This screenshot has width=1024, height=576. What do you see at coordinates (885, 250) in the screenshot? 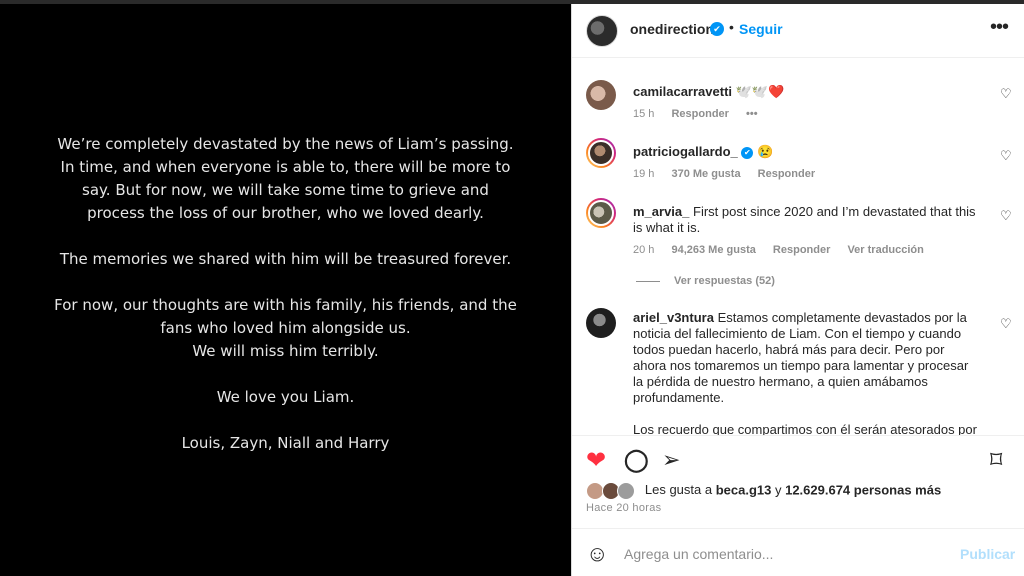
I see `see-translation-button: Ver traducción` at bounding box center [885, 250].